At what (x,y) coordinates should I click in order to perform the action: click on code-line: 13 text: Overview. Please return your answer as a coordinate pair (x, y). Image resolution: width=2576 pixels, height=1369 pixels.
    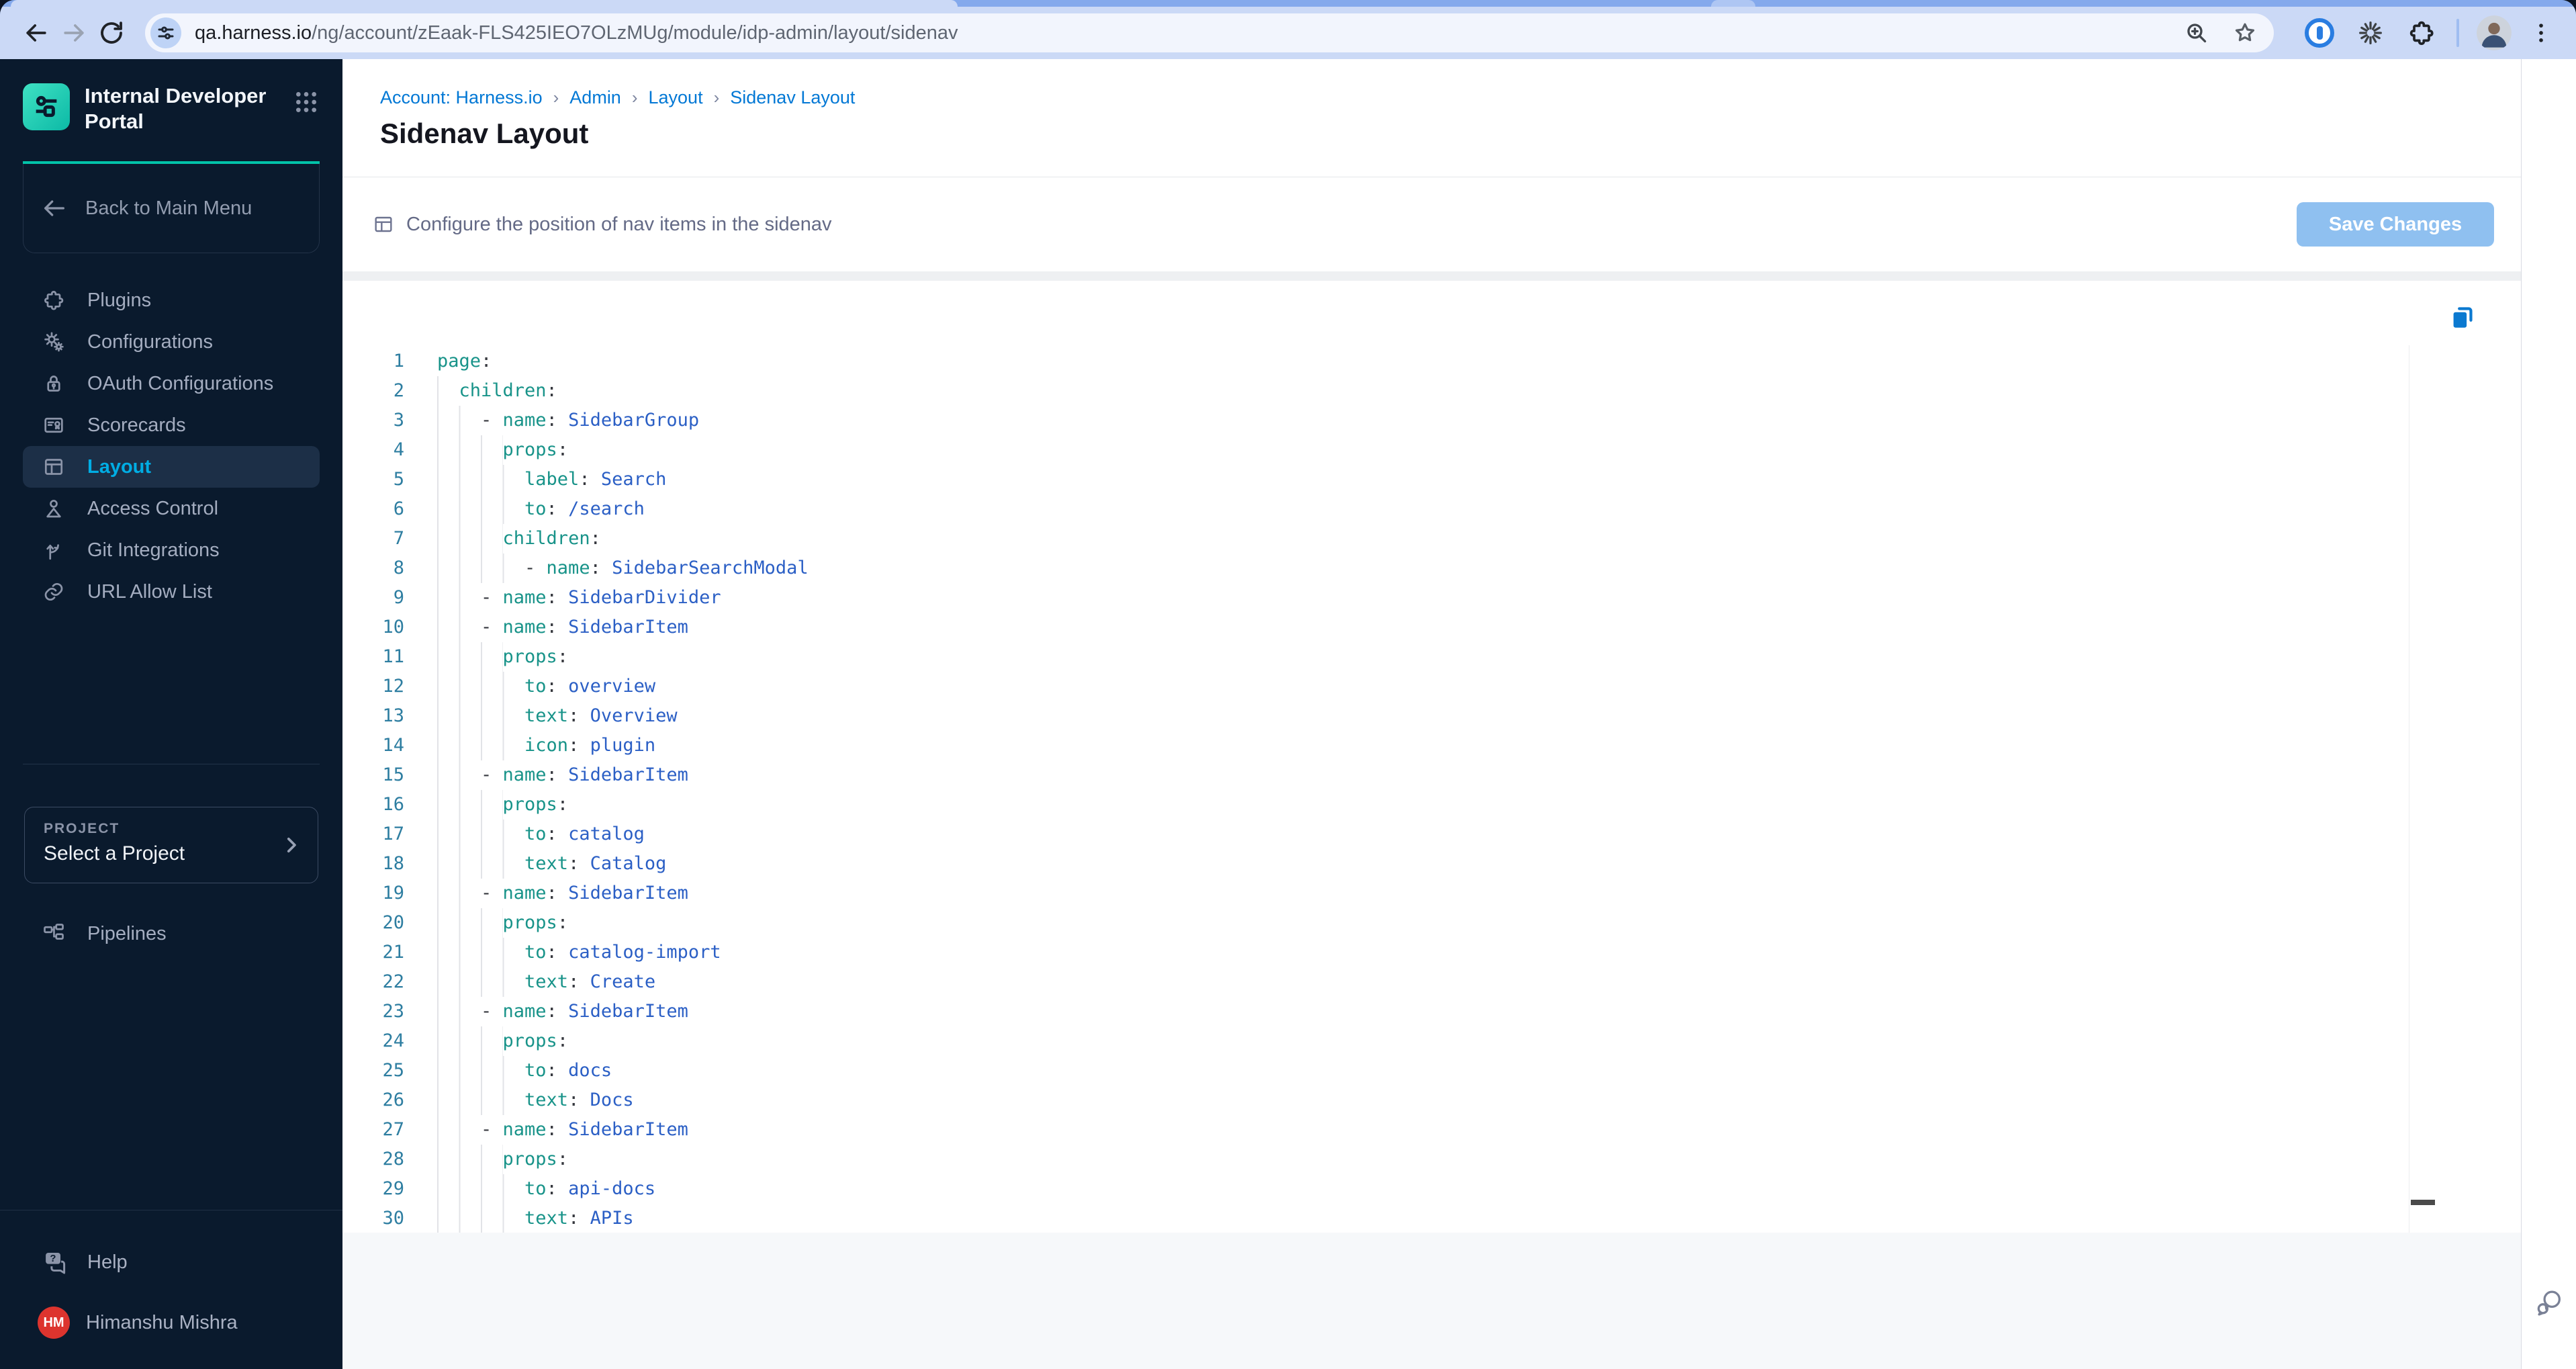
    Looking at the image, I should click on (1375, 716).